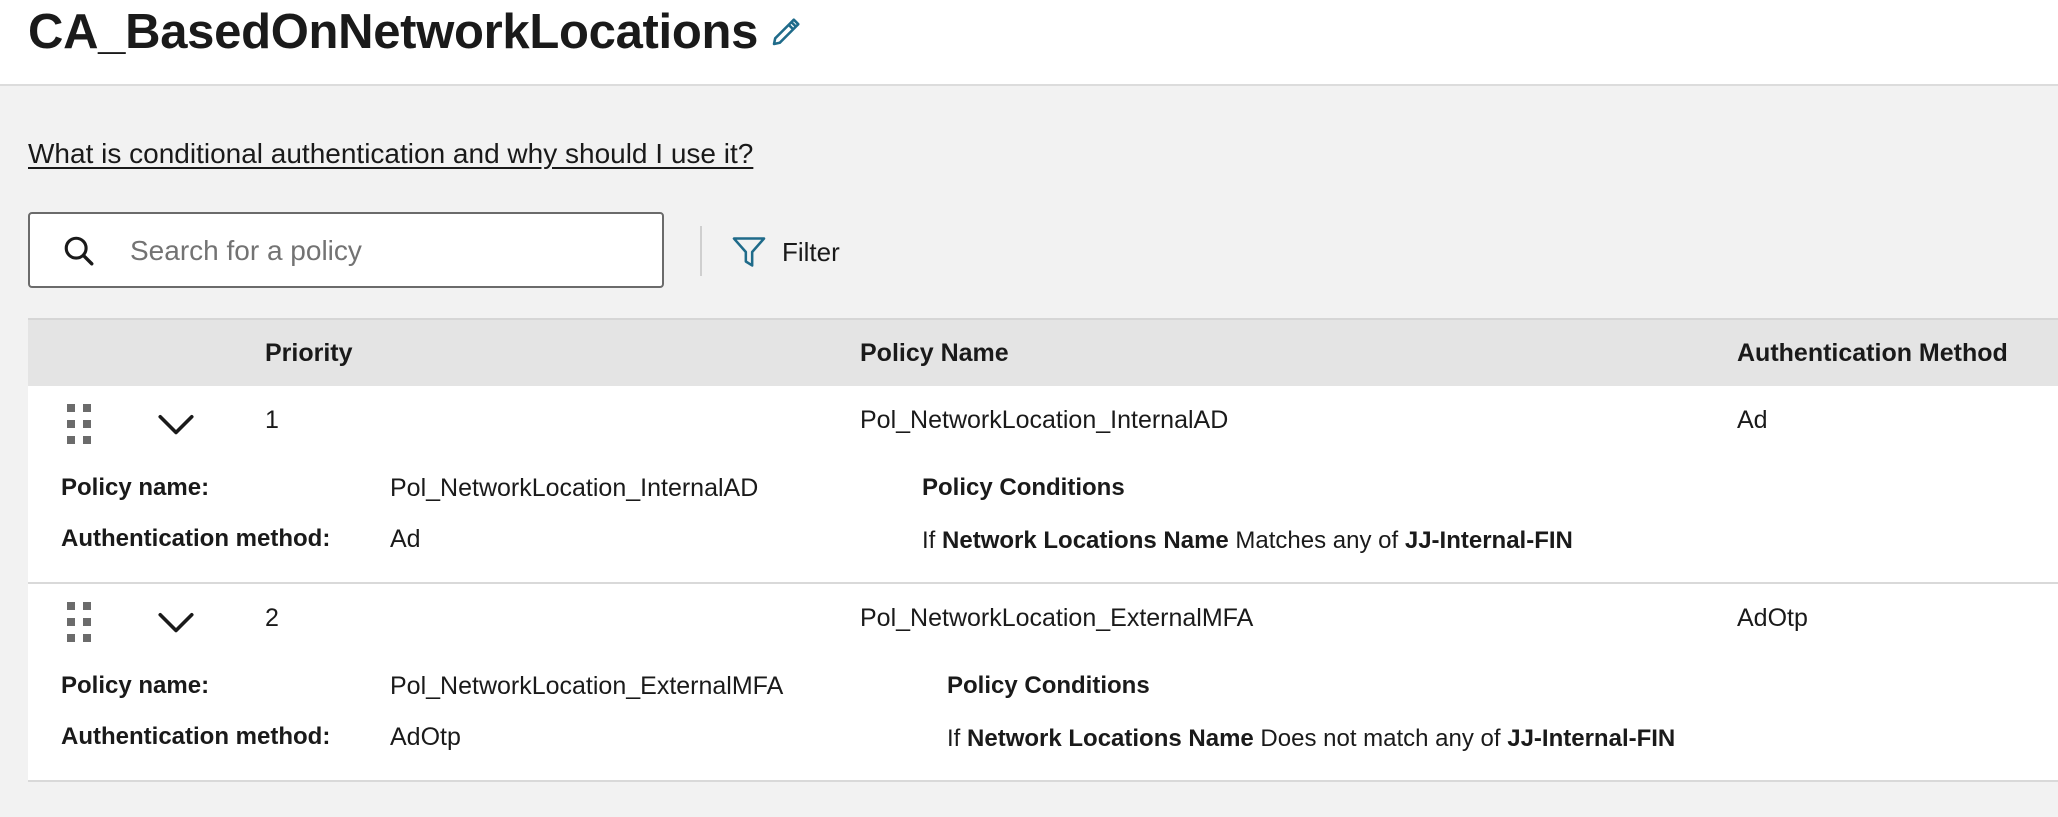 Image resolution: width=2058 pixels, height=817 pixels. Describe the element at coordinates (934, 353) in the screenshot. I see `column-header-policy-name: Policy Name` at that location.